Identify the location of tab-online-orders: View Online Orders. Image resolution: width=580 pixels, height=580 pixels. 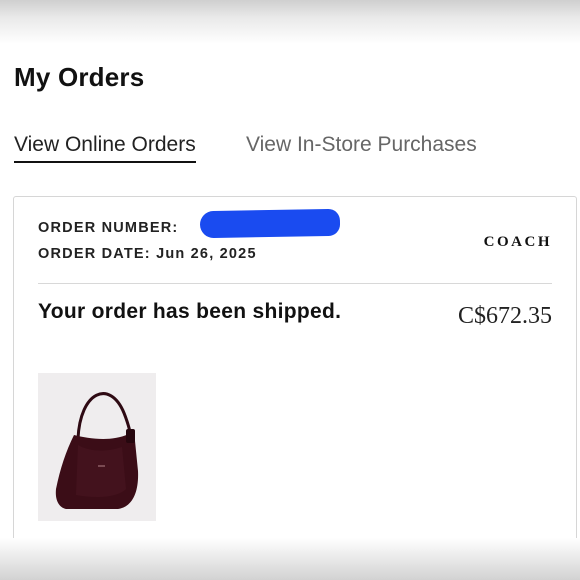
(105, 148).